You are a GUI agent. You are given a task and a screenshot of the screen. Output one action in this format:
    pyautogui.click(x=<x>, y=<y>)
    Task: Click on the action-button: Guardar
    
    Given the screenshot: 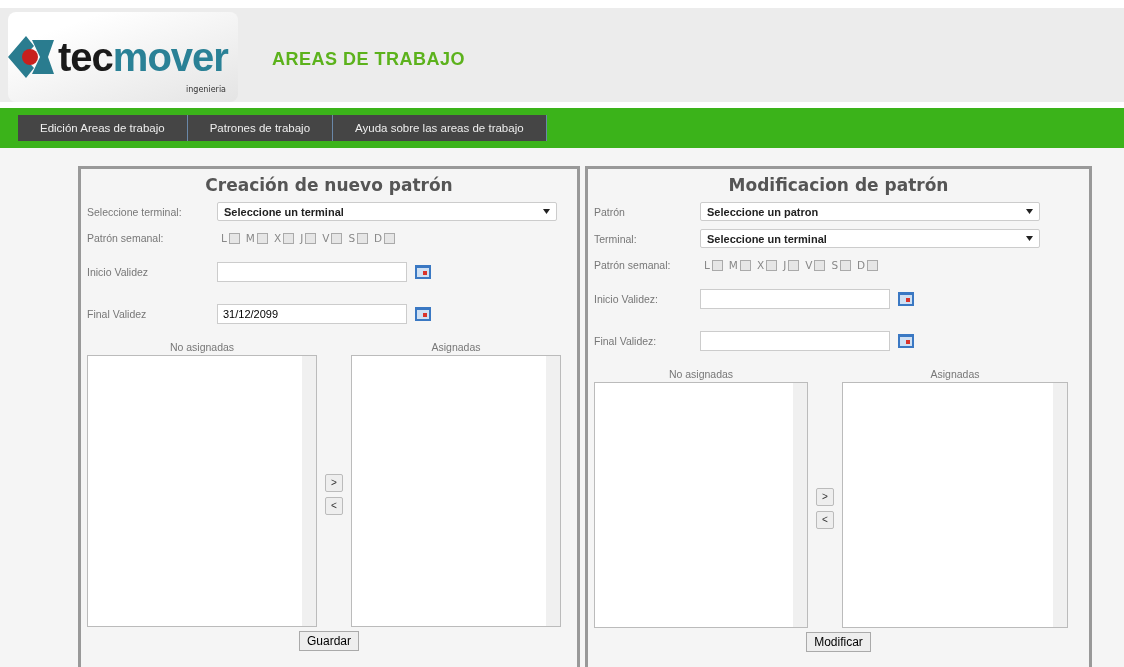 What is the action you would take?
    pyautogui.click(x=329, y=641)
    